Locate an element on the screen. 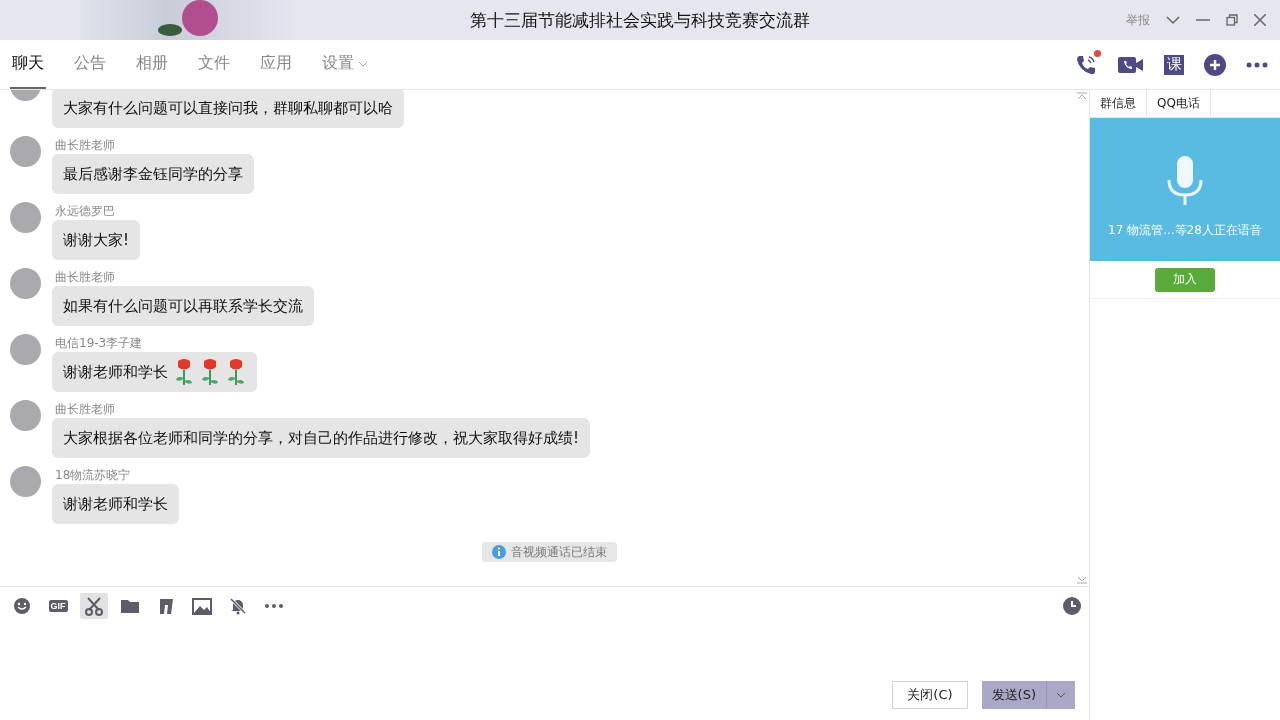 This screenshot has width=1280, height=720. close-button: 关闭(C) is located at coordinates (930, 695).